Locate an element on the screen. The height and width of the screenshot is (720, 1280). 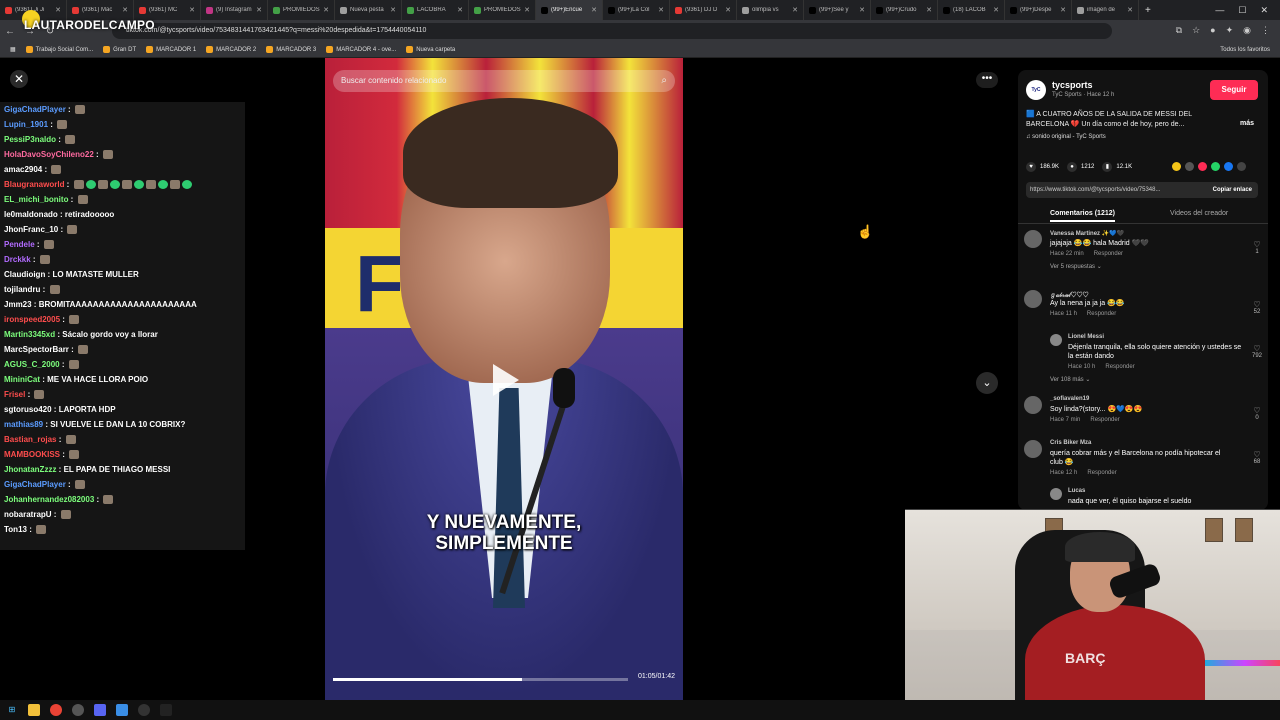
chat-username: Lupin_1901 is located at coordinates (26, 124).